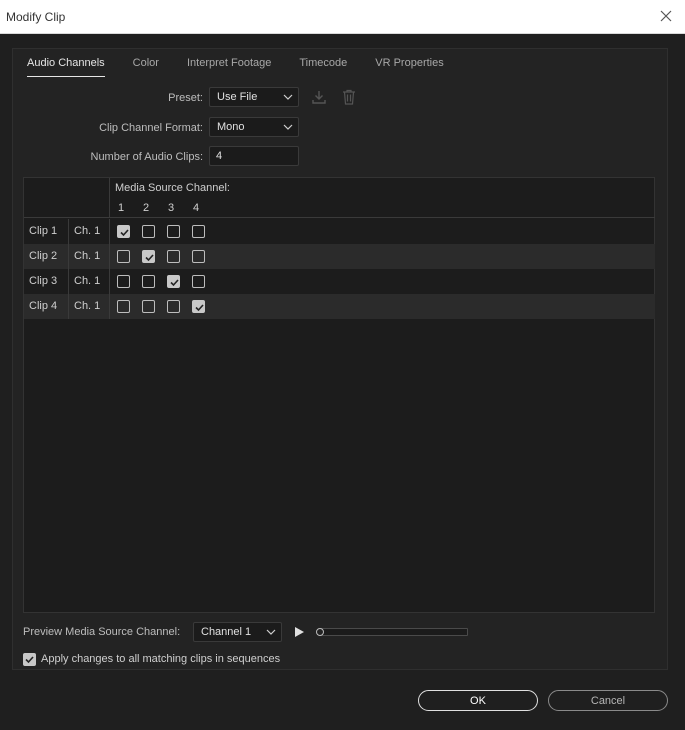 The image size is (685, 730). Describe the element at coordinates (146, 67) in the screenshot. I see `tab-color: Color` at that location.